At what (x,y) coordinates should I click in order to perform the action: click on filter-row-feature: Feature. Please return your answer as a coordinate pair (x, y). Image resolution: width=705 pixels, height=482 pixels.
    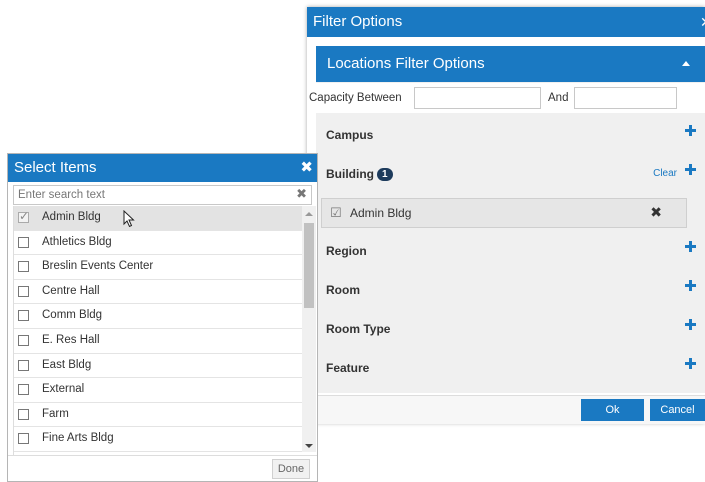
    Looking at the image, I should click on (510, 368).